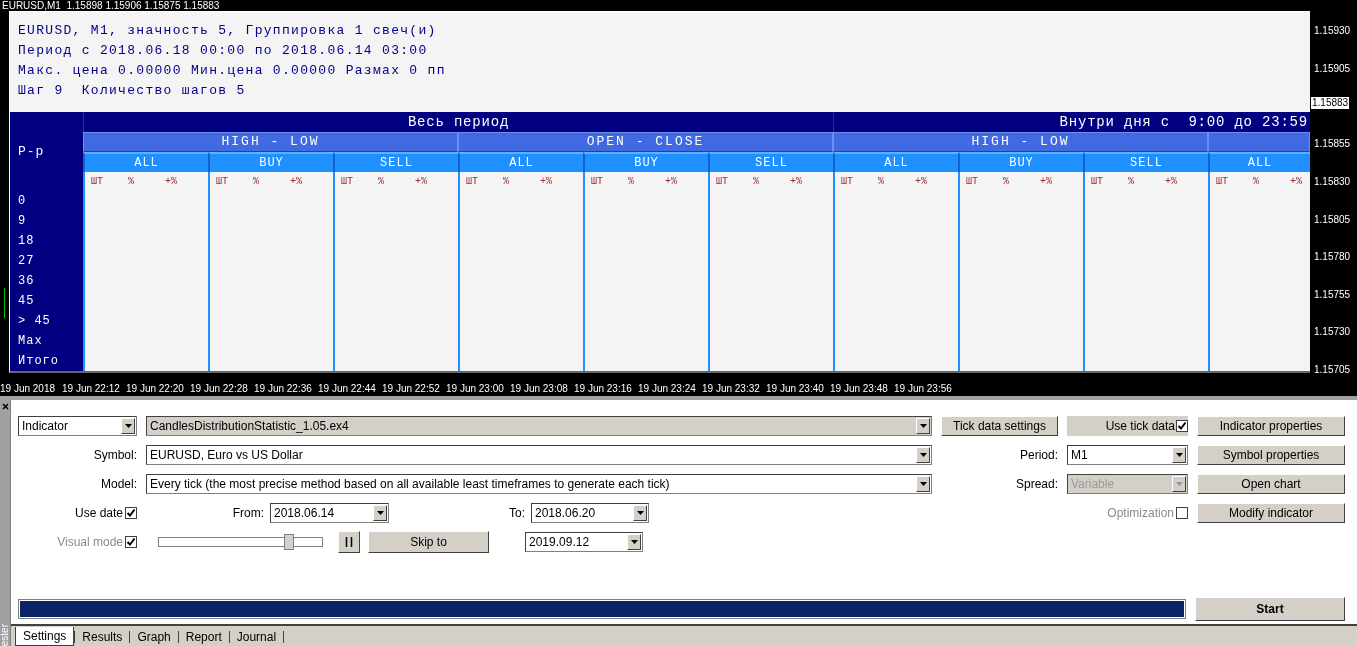  I want to click on price-label: 1.15755, so click(1332, 294).